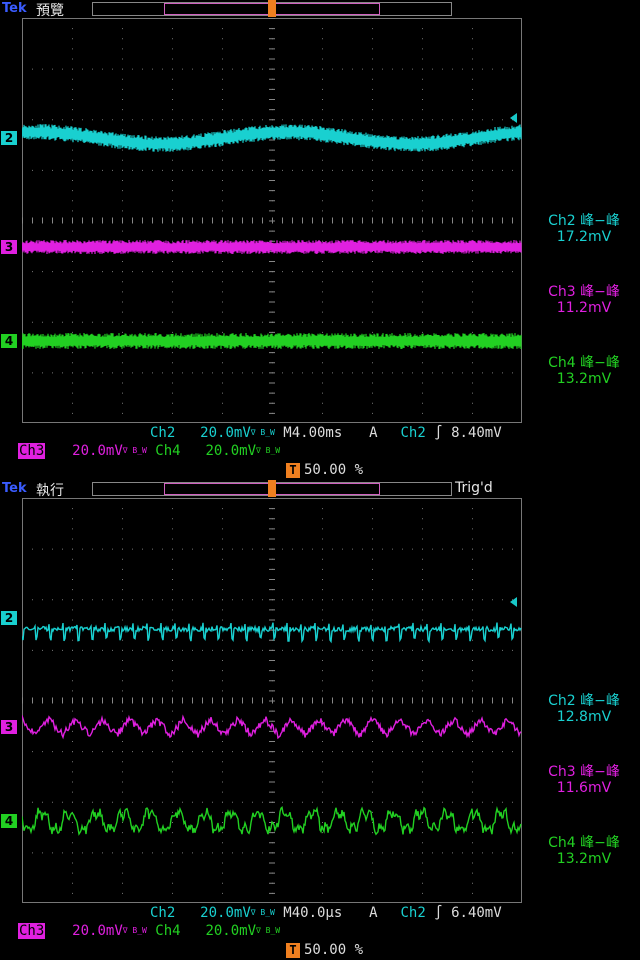  What do you see at coordinates (50, 11) in the screenshot?
I see `acquisition-mode: 預覽` at bounding box center [50, 11].